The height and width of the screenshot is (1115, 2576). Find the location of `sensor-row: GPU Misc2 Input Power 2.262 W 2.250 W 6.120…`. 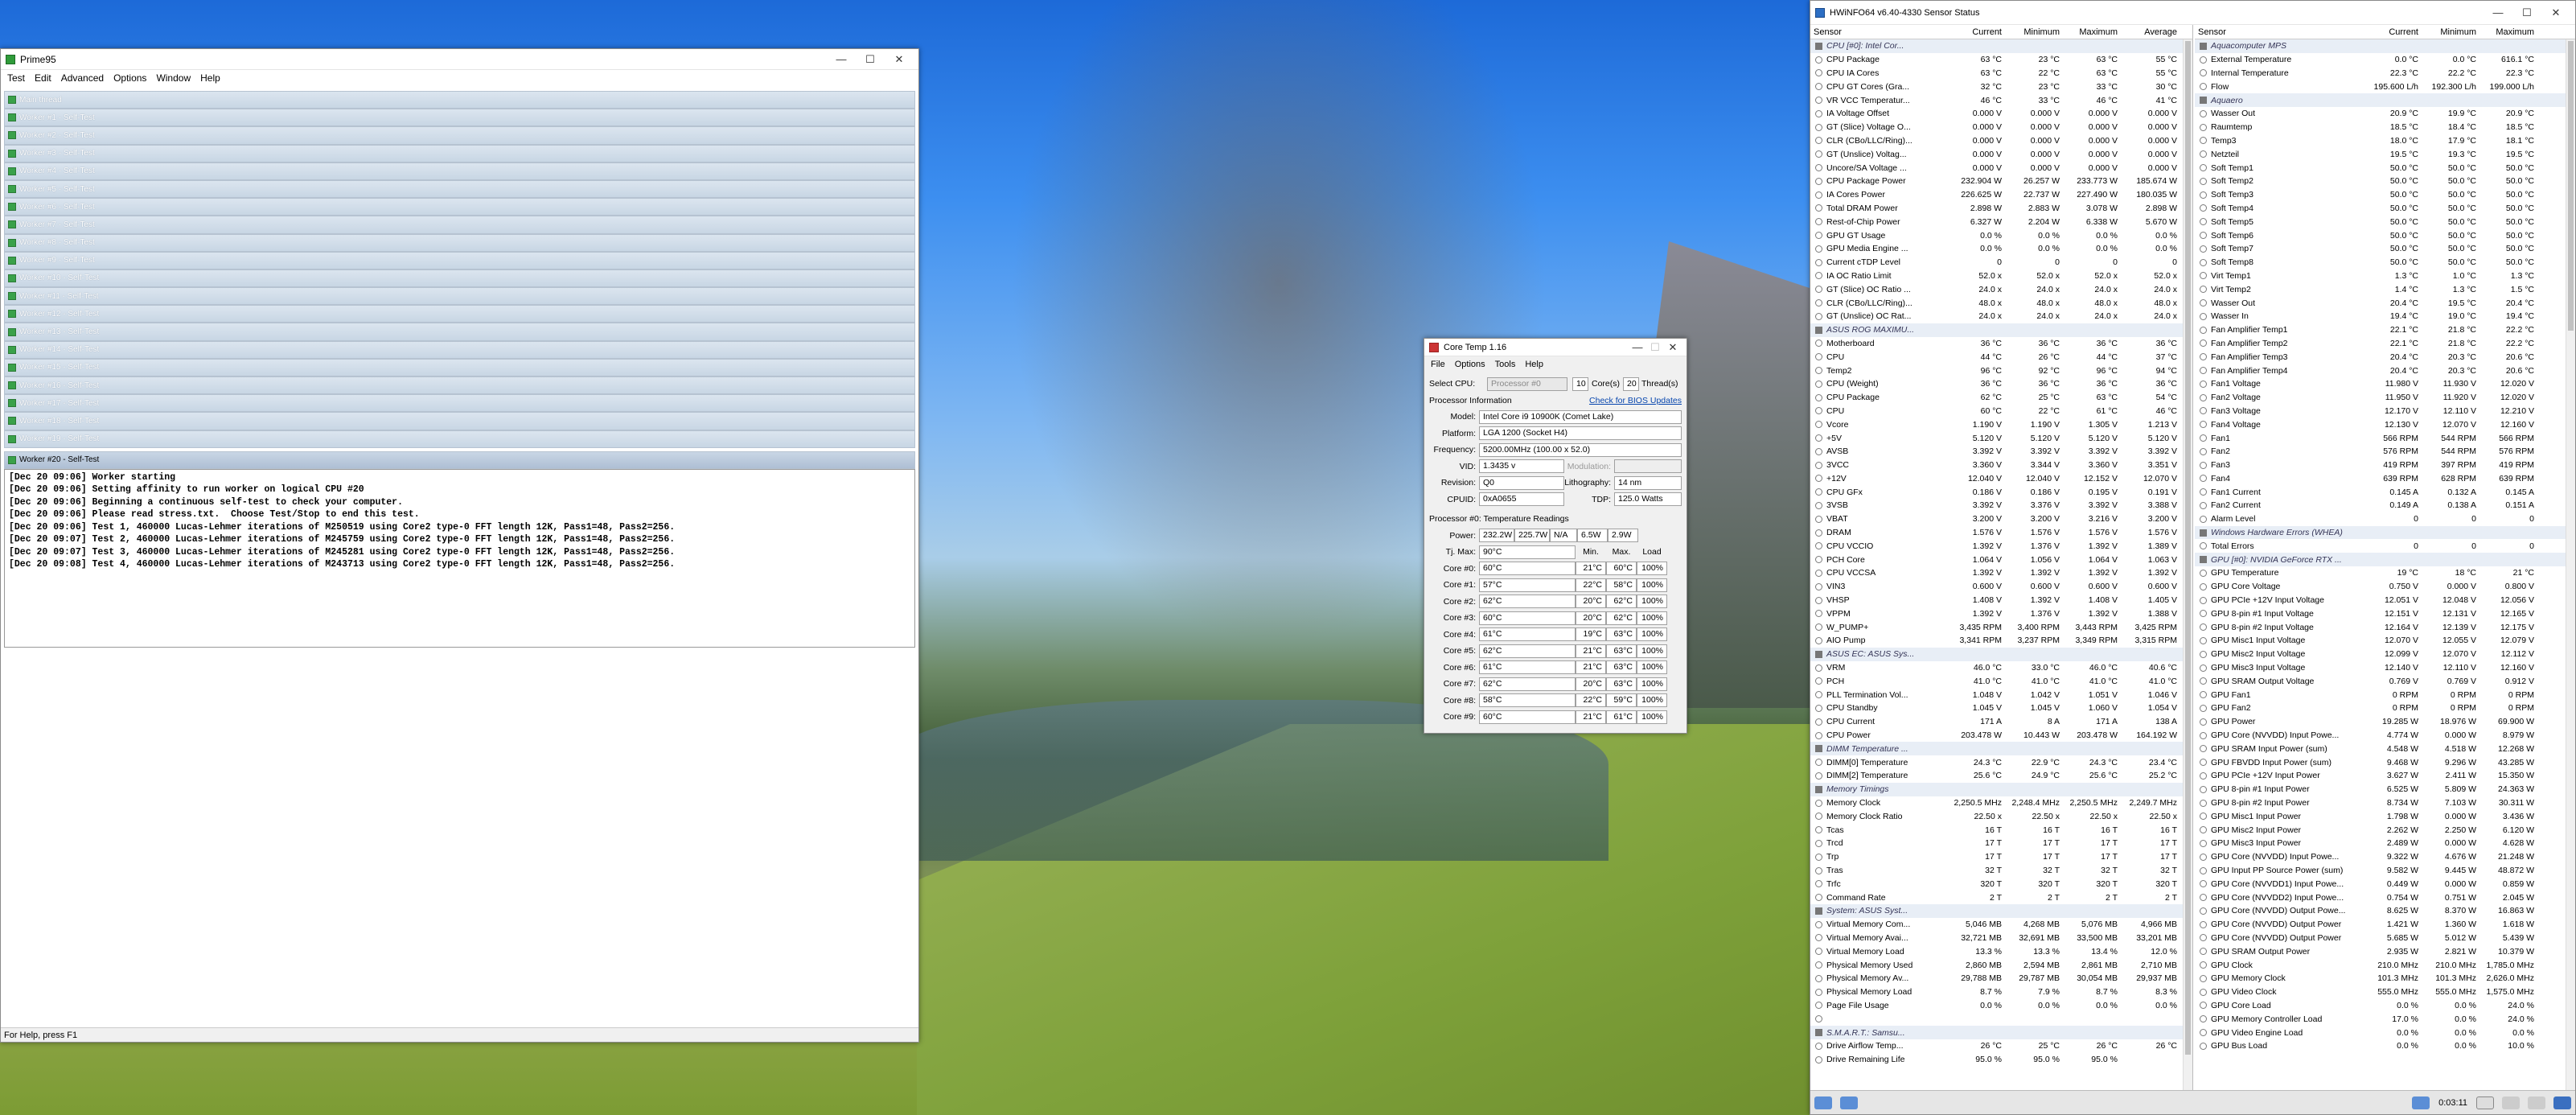

sensor-row: GPU Misc2 Input Power 2.262 W 2.250 W 6.120… is located at coordinates (2385, 830).